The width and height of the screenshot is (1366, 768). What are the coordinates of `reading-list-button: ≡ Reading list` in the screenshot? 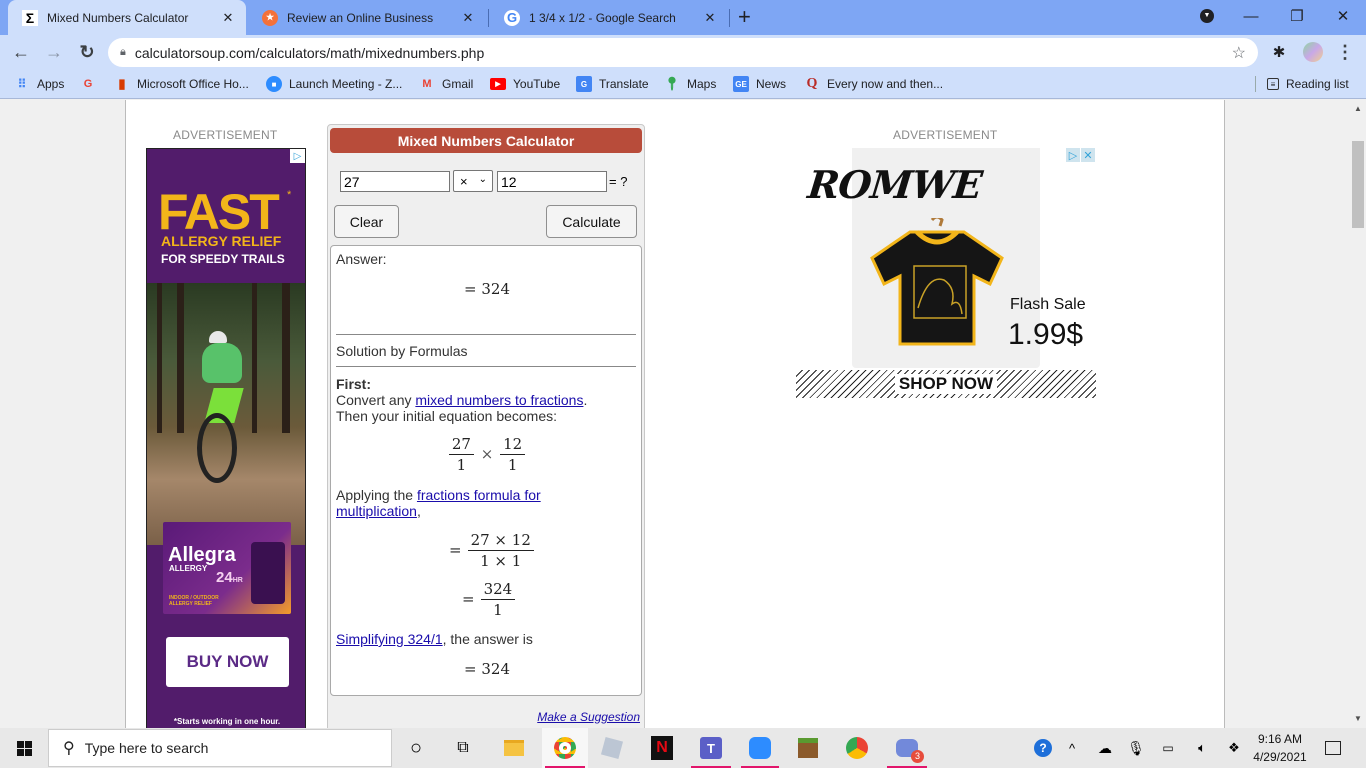 It's located at (1308, 84).